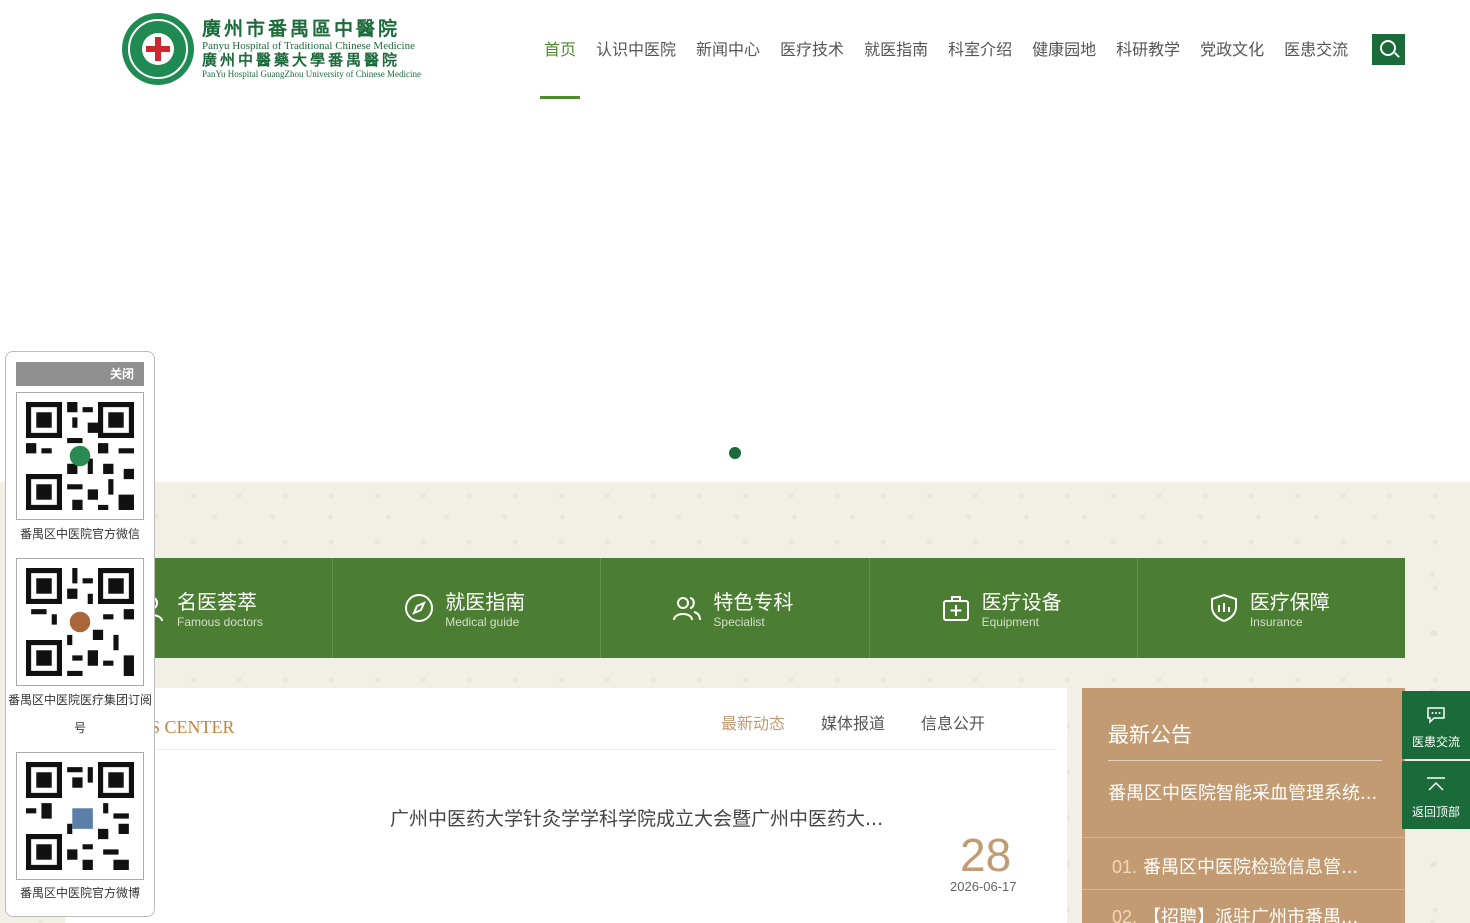  Describe the element at coordinates (753, 602) in the screenshot. I see `quicklink-title: 特色专科` at that location.